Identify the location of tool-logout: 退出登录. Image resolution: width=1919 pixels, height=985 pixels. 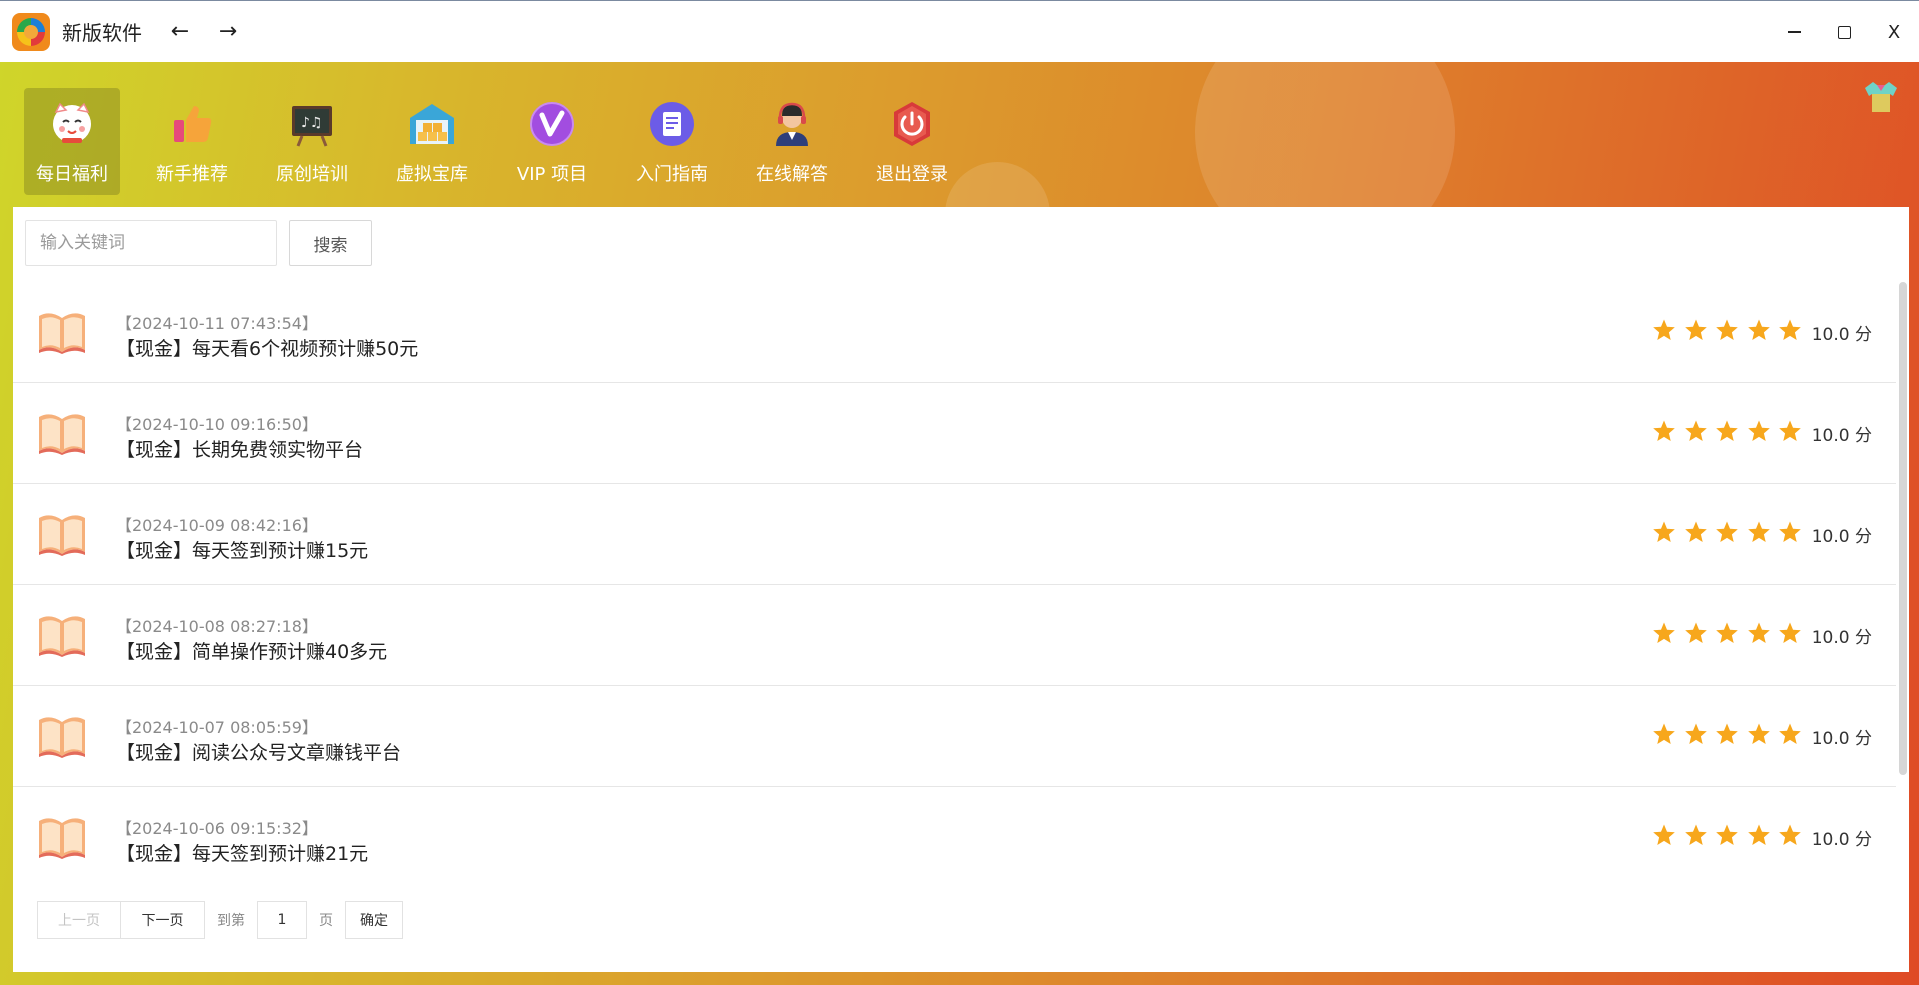
(912, 141).